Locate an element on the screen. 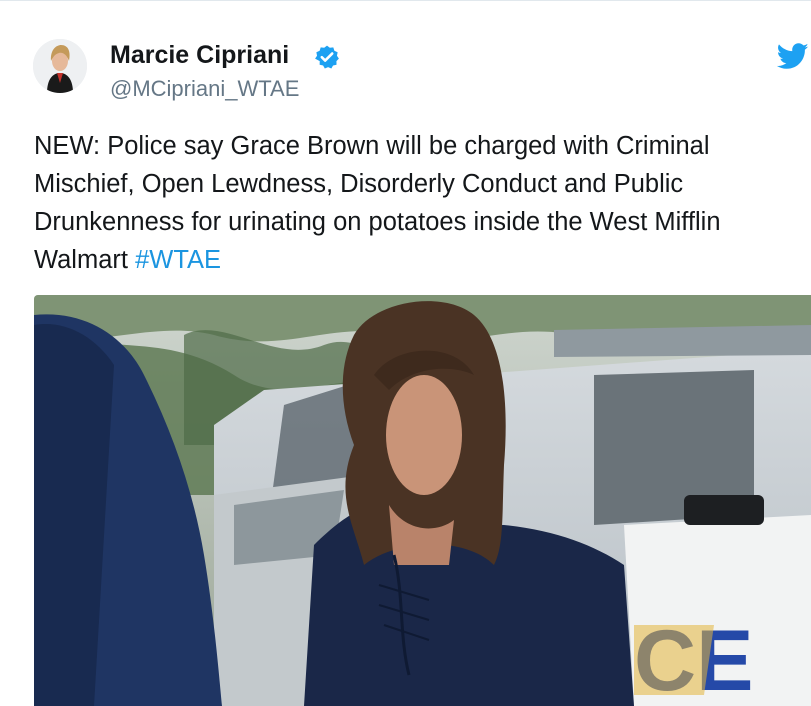 The image size is (811, 706). avatar-image is located at coordinates (60, 66).